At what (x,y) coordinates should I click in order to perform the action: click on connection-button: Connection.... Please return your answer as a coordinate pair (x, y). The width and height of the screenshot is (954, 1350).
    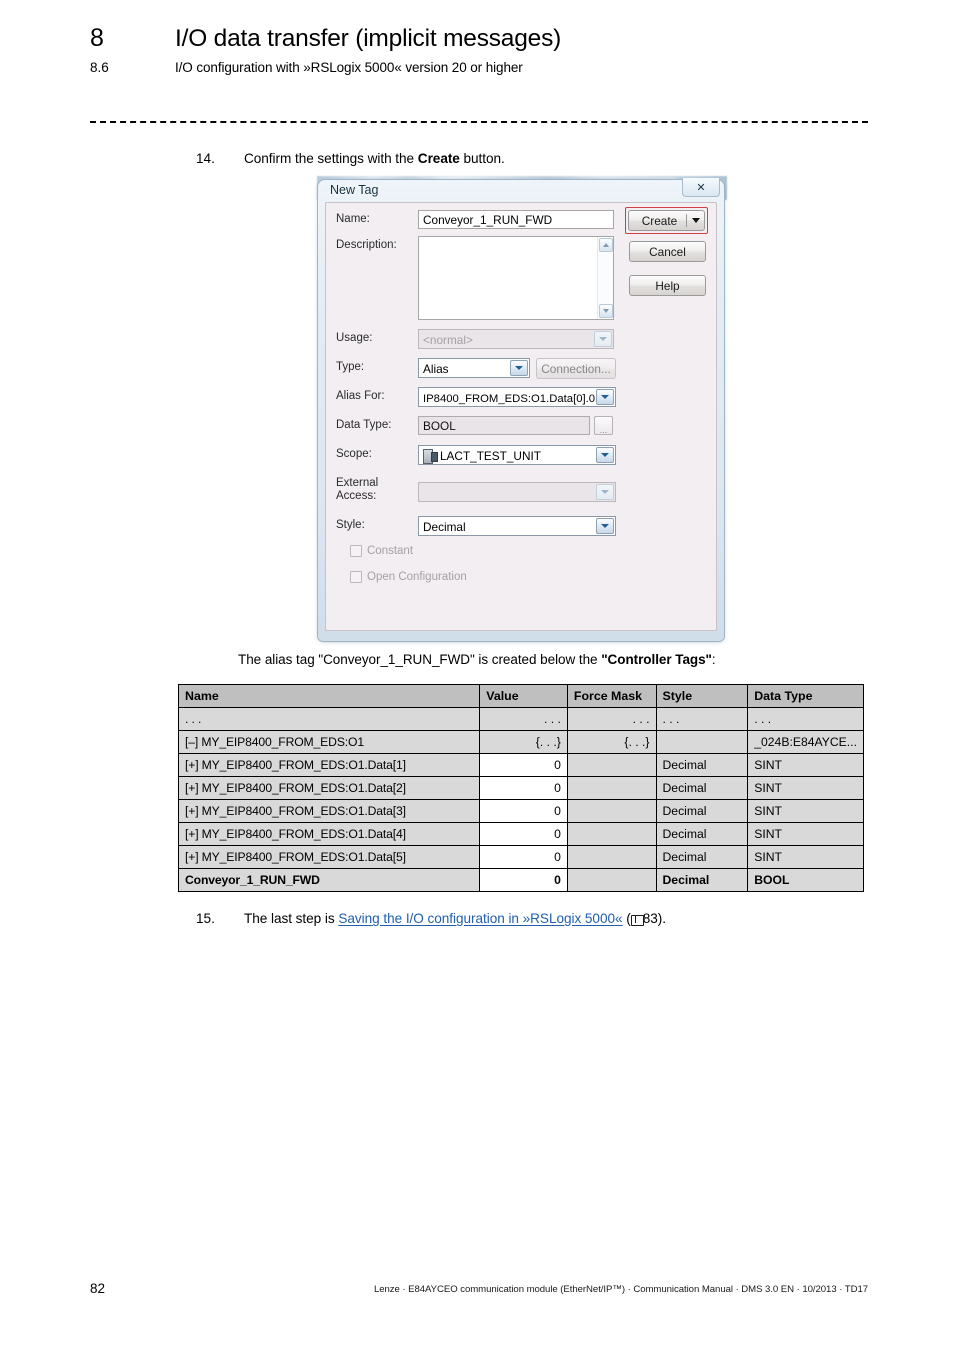
    Looking at the image, I should click on (576, 368).